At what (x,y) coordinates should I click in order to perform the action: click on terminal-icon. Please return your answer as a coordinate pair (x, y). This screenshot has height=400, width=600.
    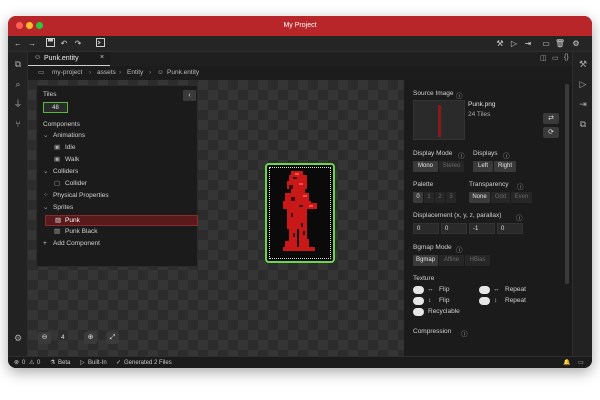
    Looking at the image, I should click on (100, 44).